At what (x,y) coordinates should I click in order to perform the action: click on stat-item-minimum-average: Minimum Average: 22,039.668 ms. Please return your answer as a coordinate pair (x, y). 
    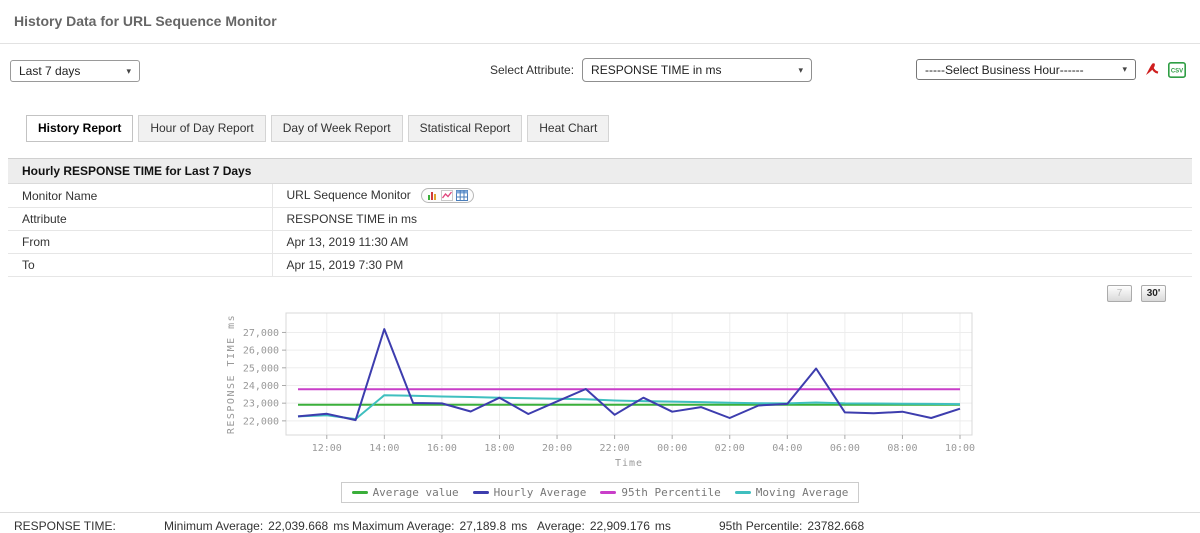
    Looking at the image, I should click on (258, 526).